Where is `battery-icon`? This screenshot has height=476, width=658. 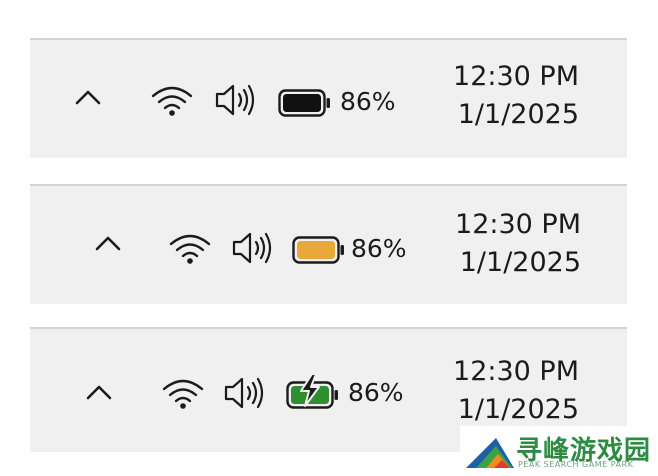 battery-icon is located at coordinates (305, 103).